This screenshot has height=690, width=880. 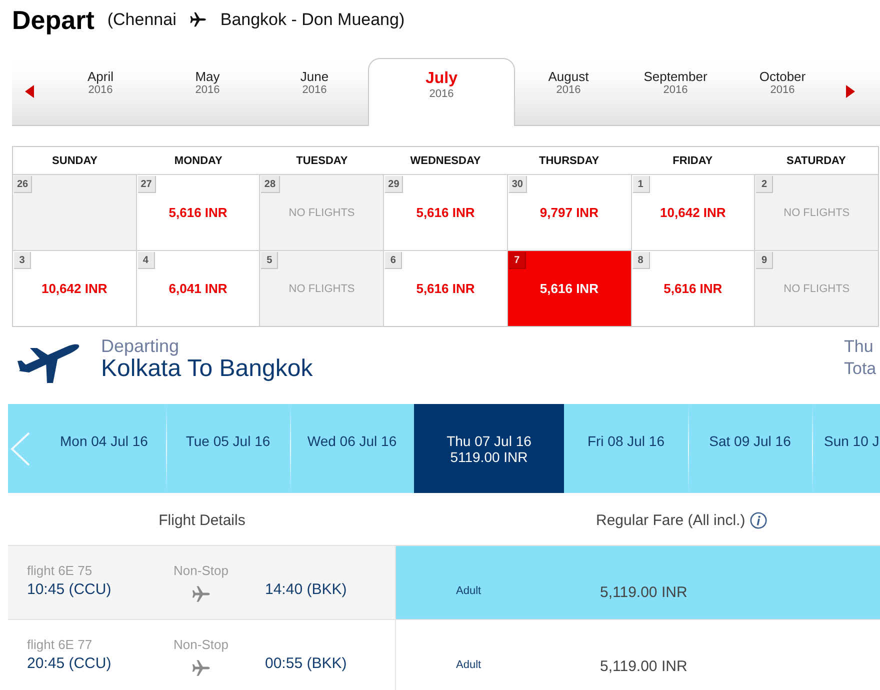 What do you see at coordinates (861, 369) in the screenshot?
I see `summary-text: Tota` at bounding box center [861, 369].